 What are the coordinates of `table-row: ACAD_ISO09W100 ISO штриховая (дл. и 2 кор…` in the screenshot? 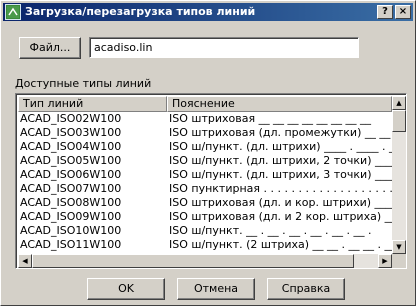 It's located at (205, 217).